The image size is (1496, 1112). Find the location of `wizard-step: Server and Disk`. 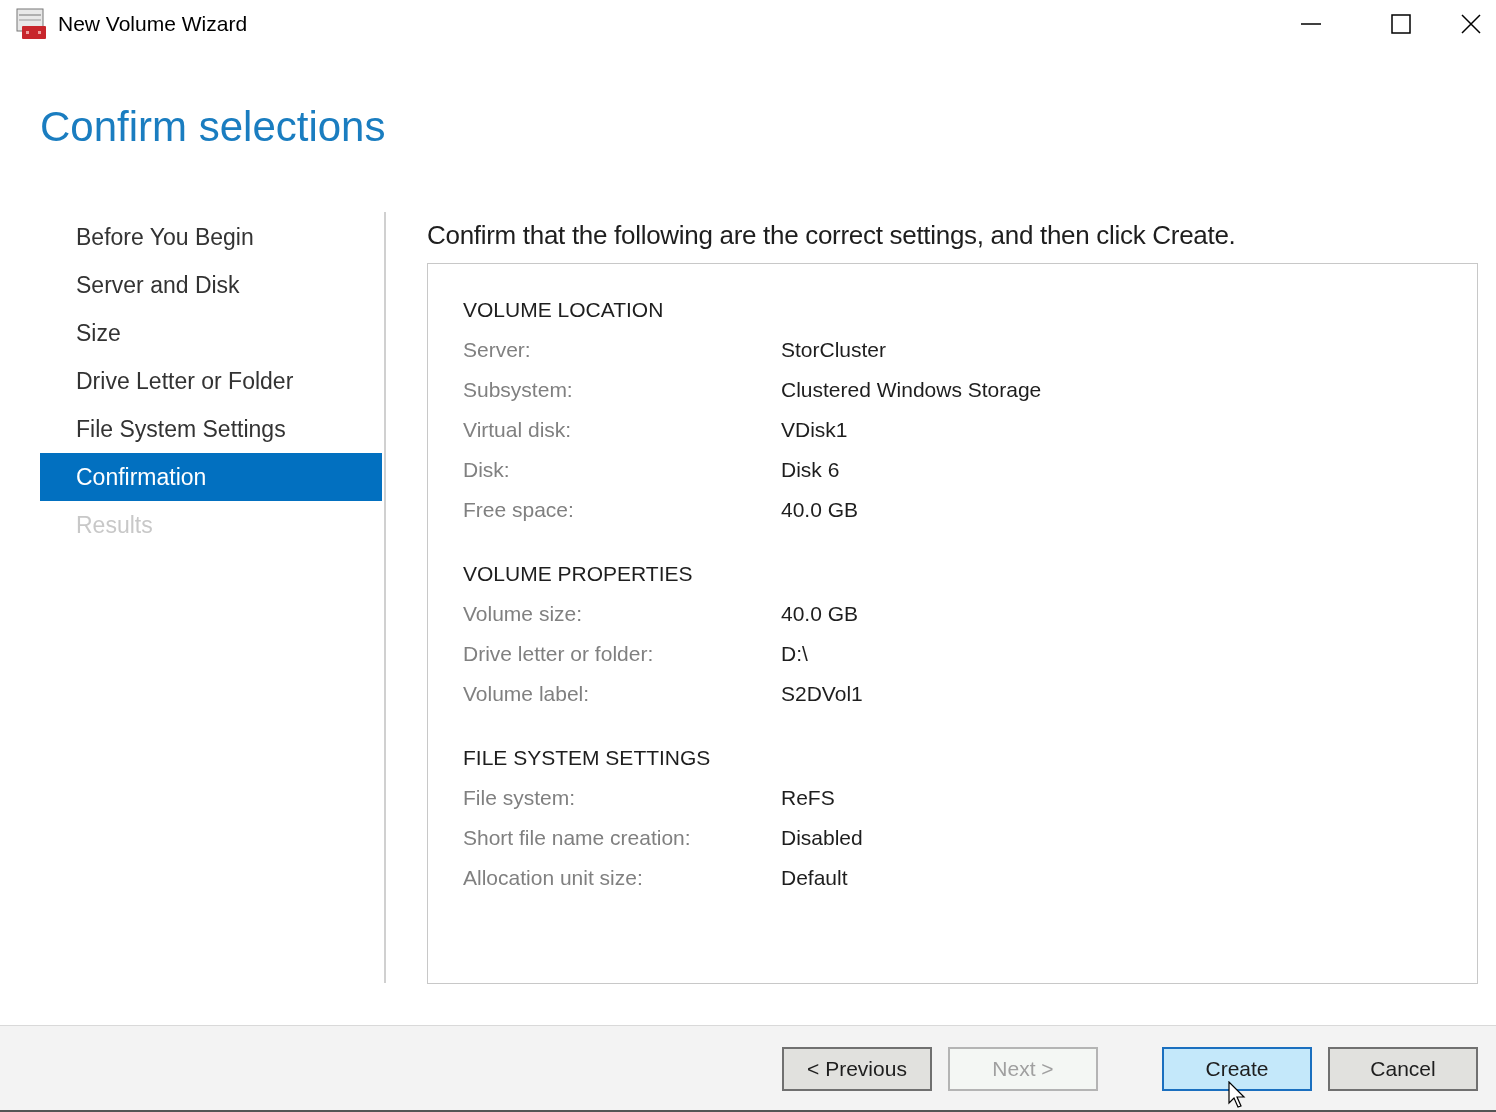

wizard-step: Server and Disk is located at coordinates (211, 285).